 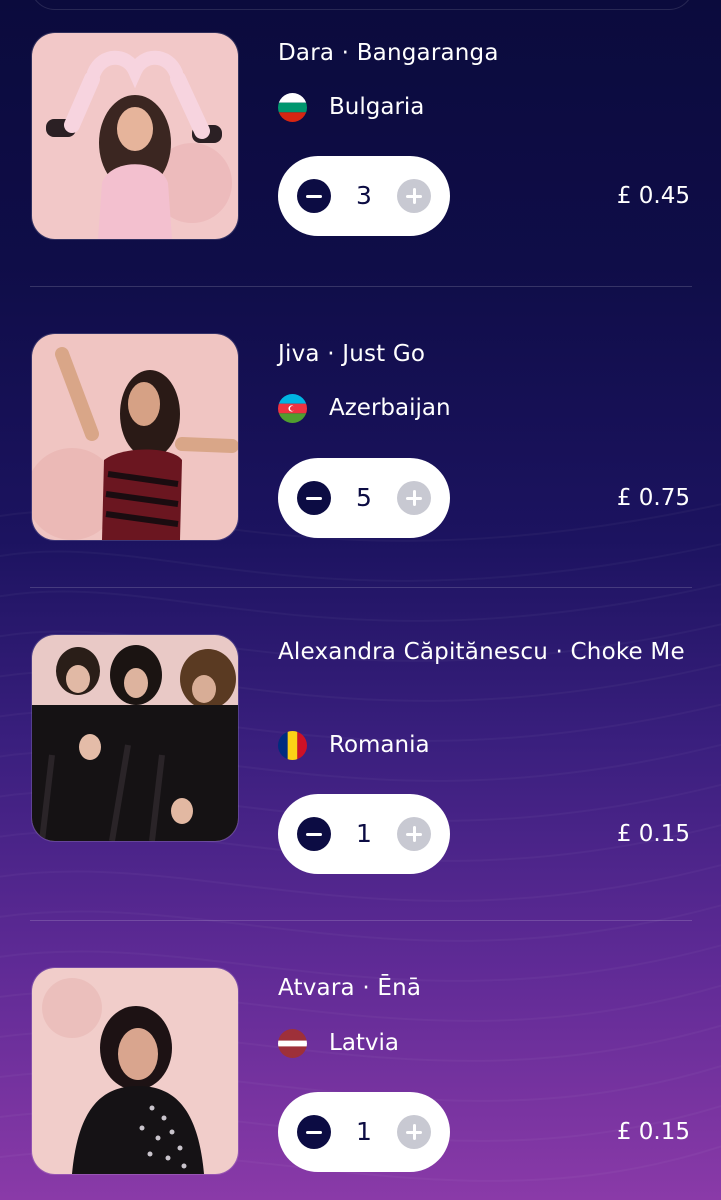 What do you see at coordinates (390, 408) in the screenshot?
I see `country-name: Azerbaijan` at bounding box center [390, 408].